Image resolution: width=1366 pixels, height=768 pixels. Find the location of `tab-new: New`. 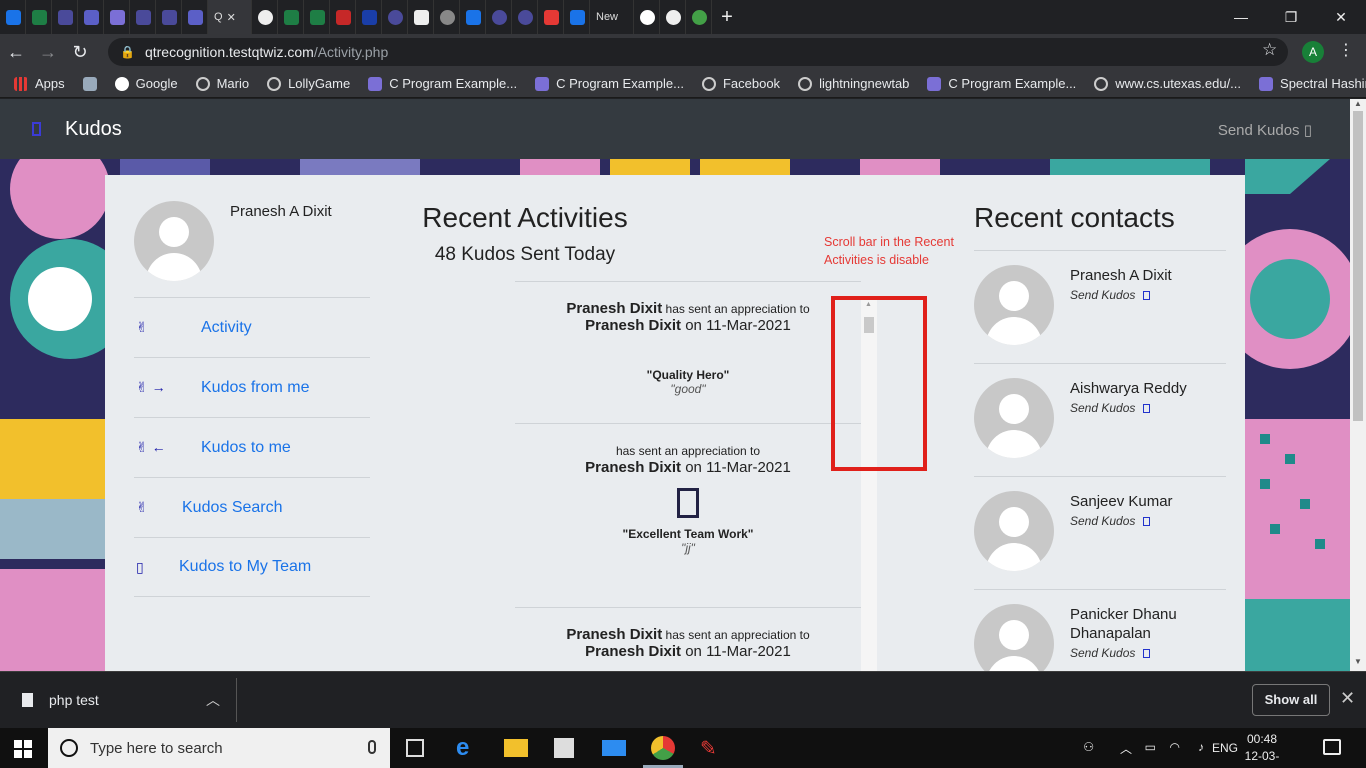

tab-new: New is located at coordinates (612, 17).